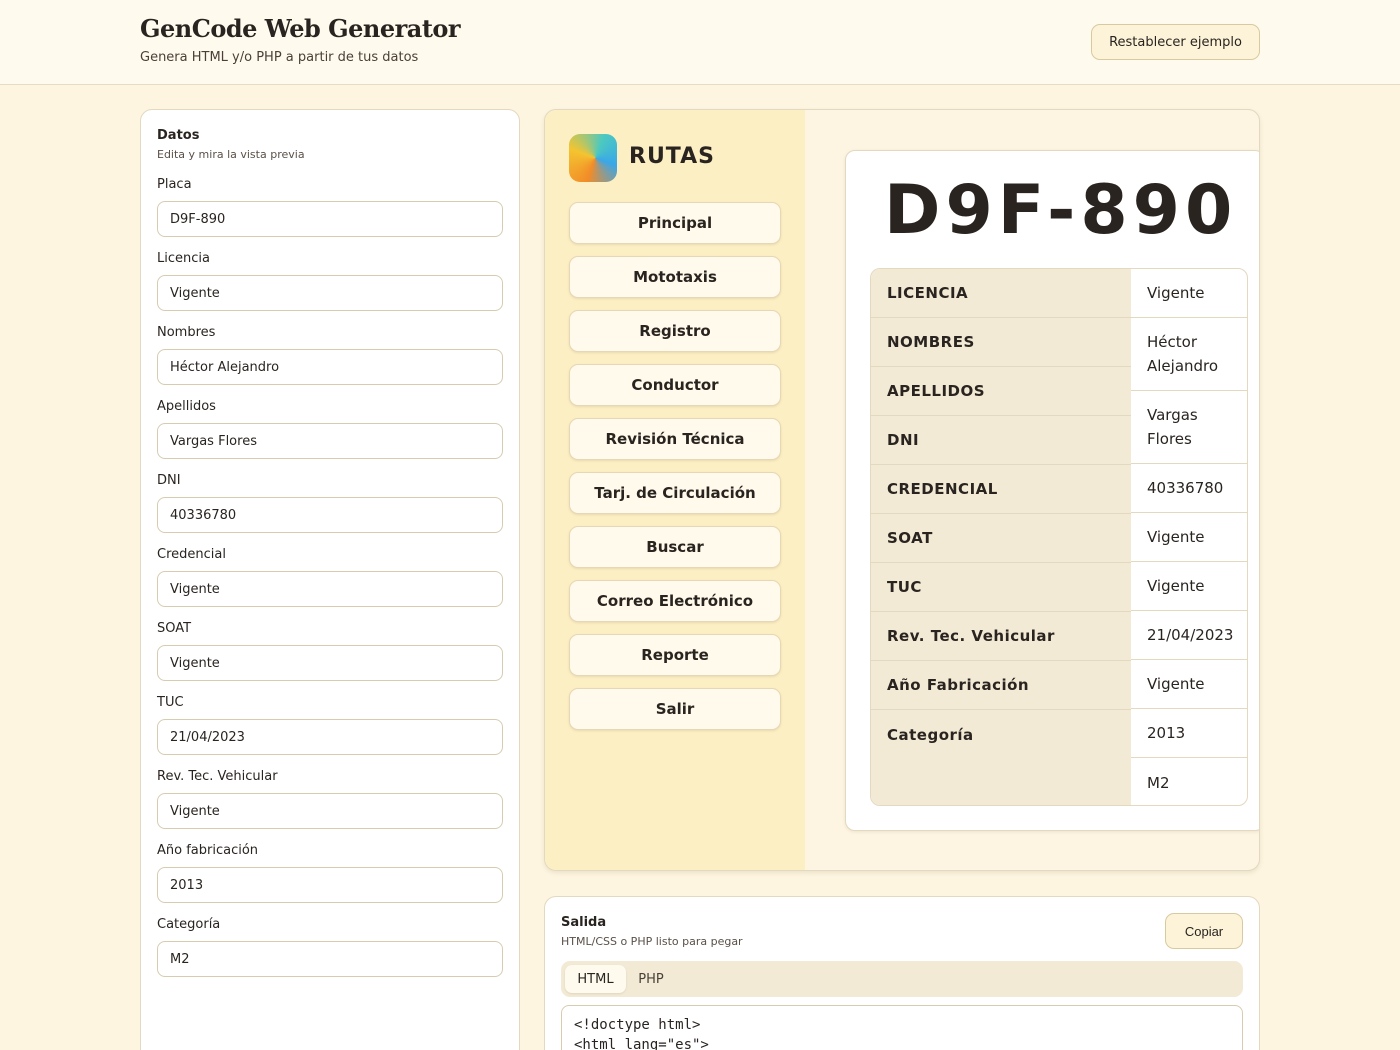 Image resolution: width=1400 pixels, height=1050 pixels. What do you see at coordinates (637, 1025) in the screenshot?
I see `code-line: <!doctype html>` at bounding box center [637, 1025].